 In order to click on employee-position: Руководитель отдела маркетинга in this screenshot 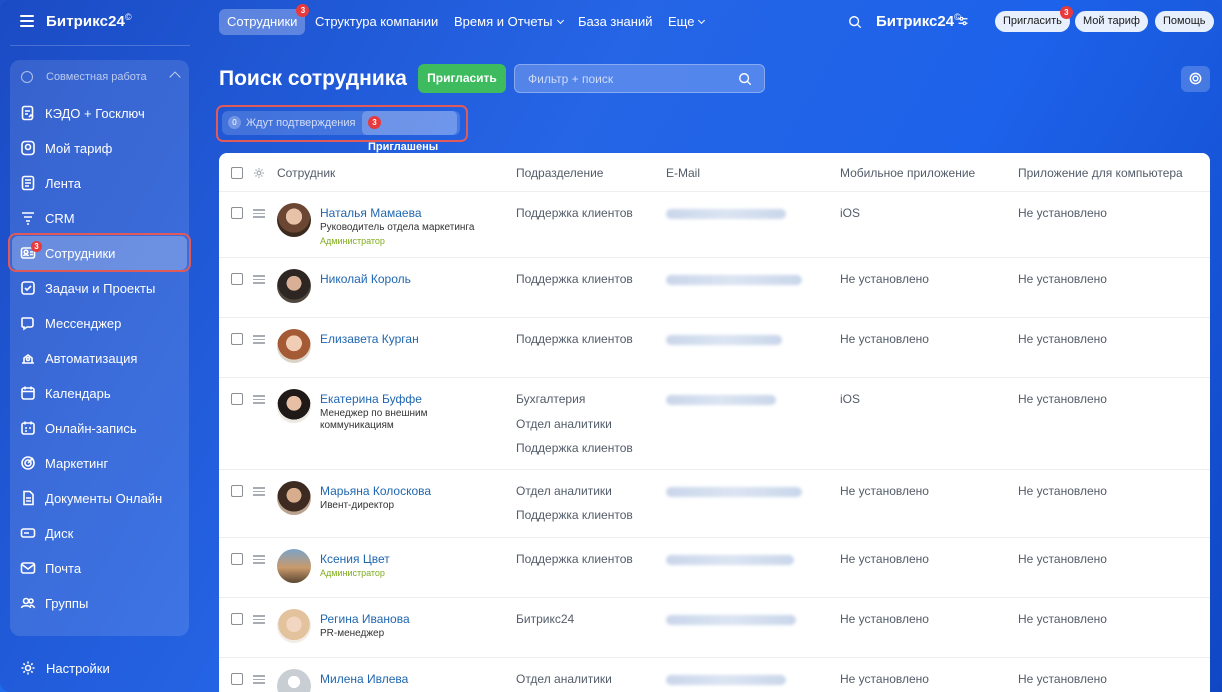, I will do `click(397, 227)`.